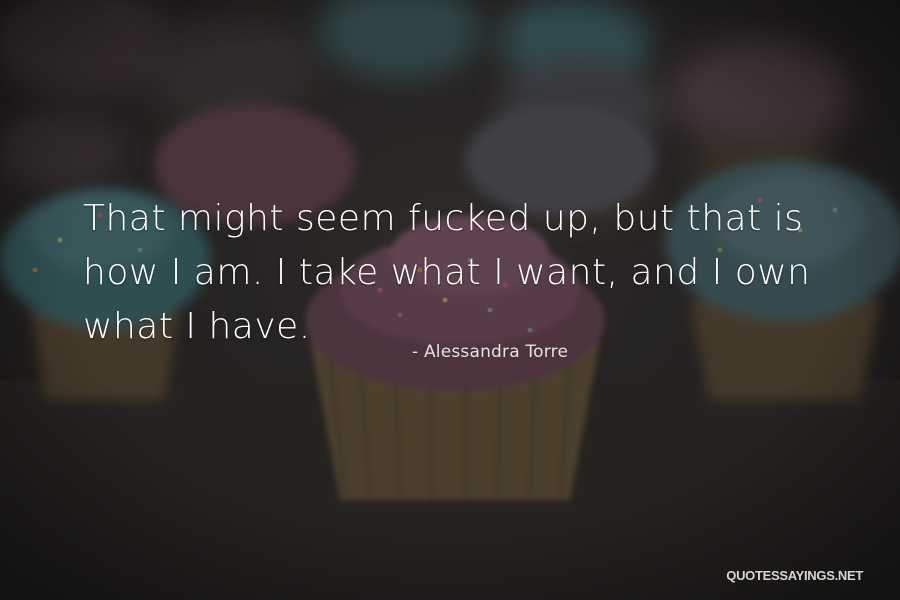 The height and width of the screenshot is (600, 900). What do you see at coordinates (490, 352) in the screenshot?
I see `quote-author: - Alessandra Torre` at bounding box center [490, 352].